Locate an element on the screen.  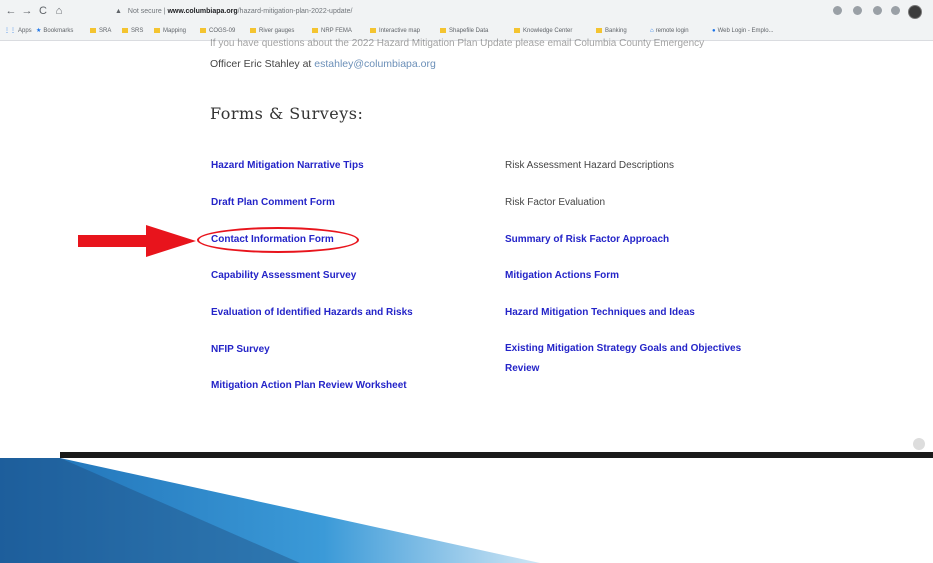
bookmark-item: Interactive map is located at coordinates (395, 31).